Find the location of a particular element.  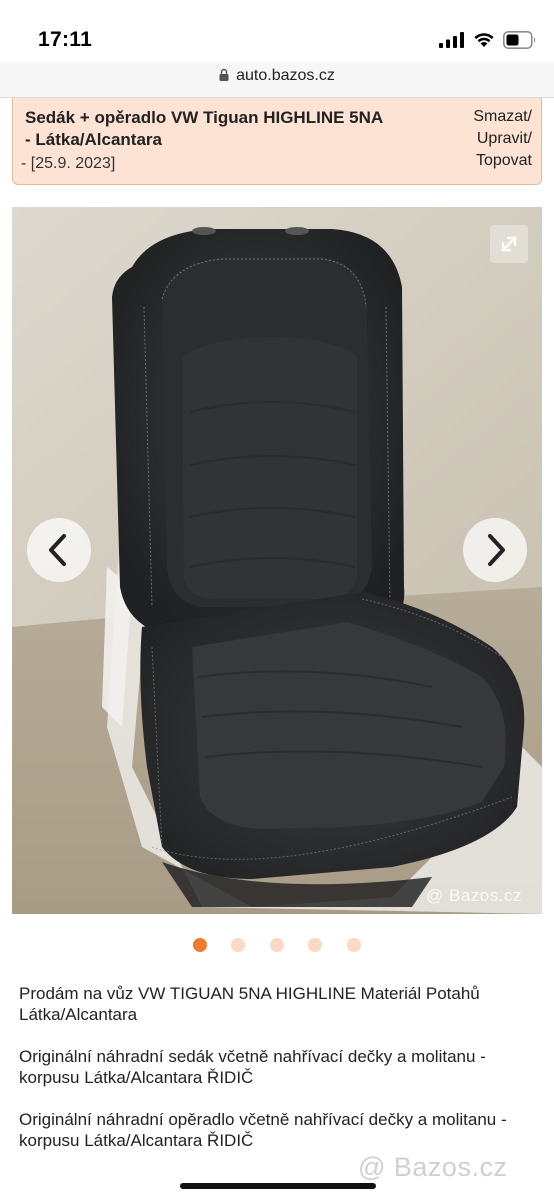

fullscreen-button is located at coordinates (509, 244).